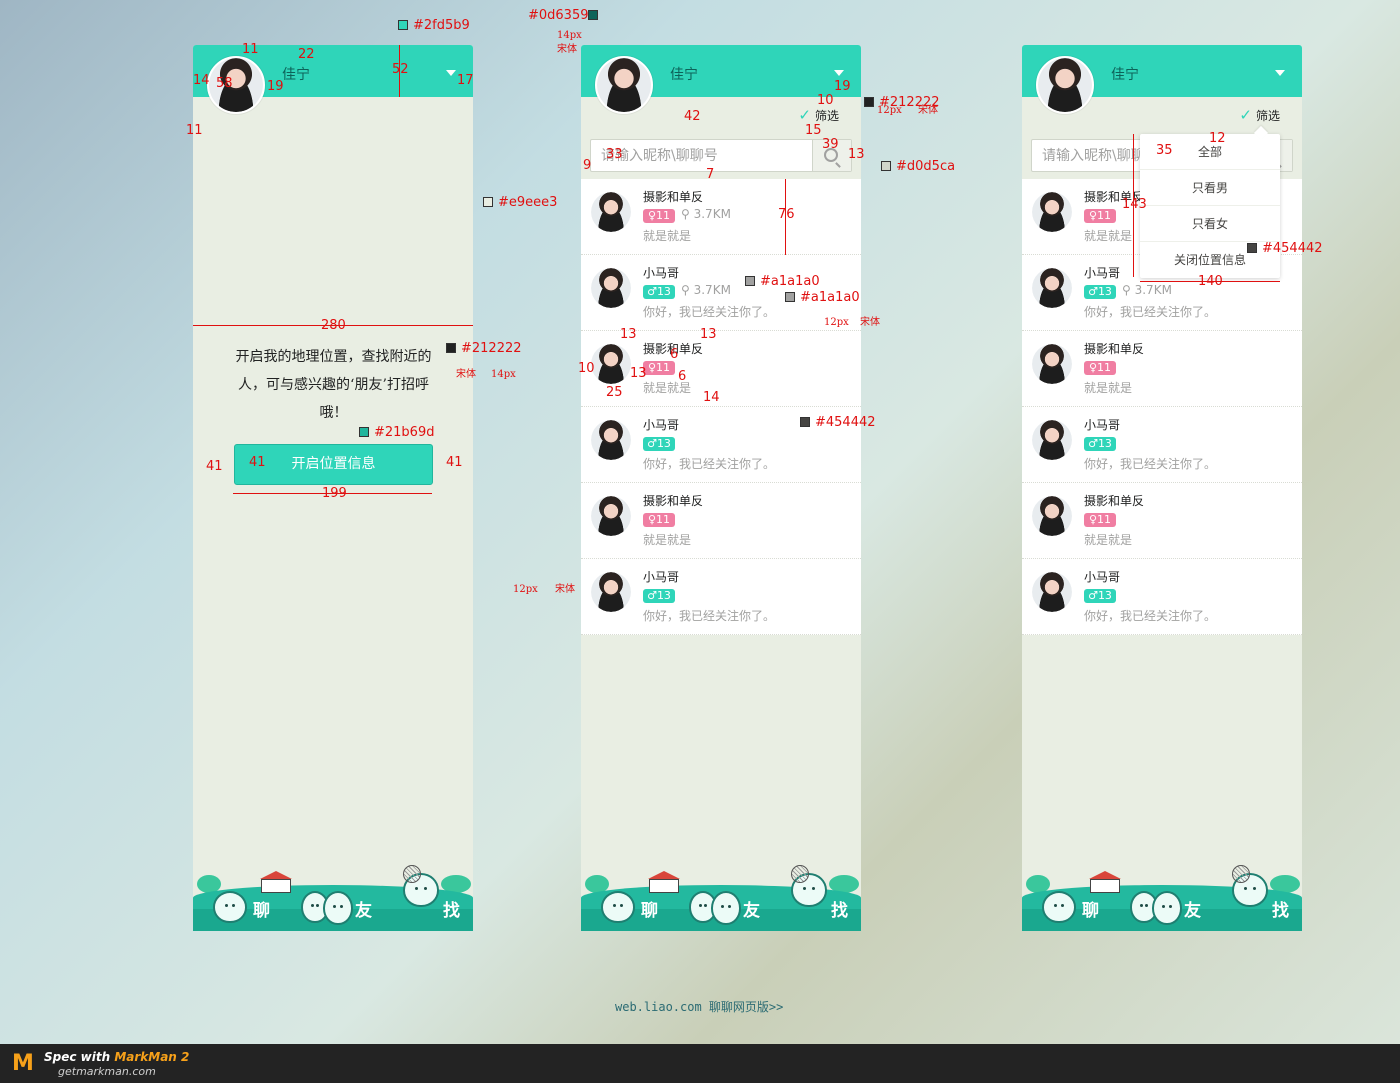  Describe the element at coordinates (614, 154) in the screenshot. I see `dim-label: 33` at that location.